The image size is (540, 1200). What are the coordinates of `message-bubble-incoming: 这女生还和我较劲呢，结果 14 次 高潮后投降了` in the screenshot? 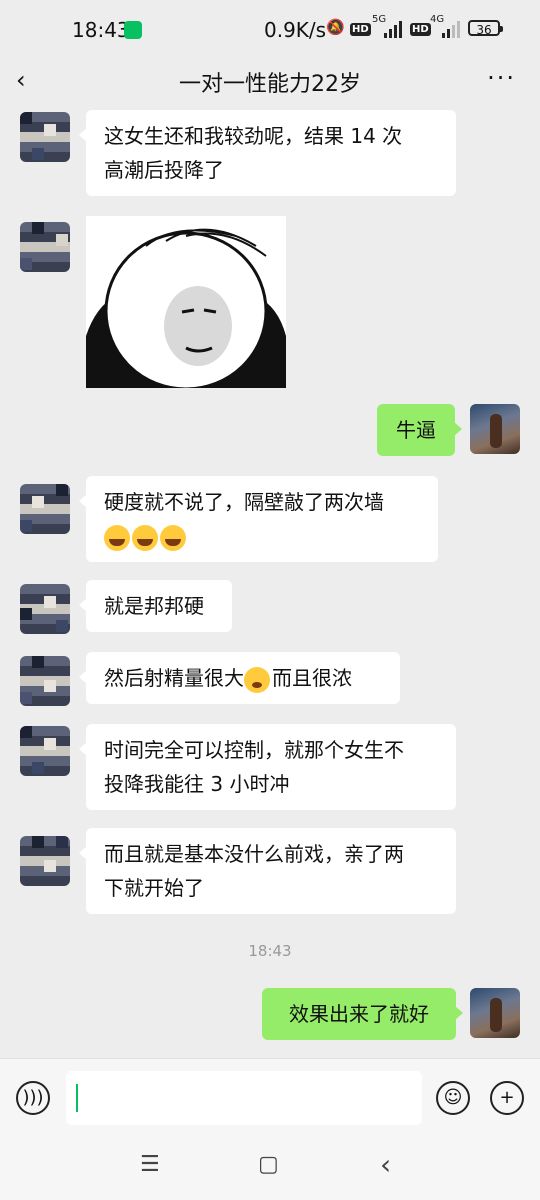 It's located at (267, 153).